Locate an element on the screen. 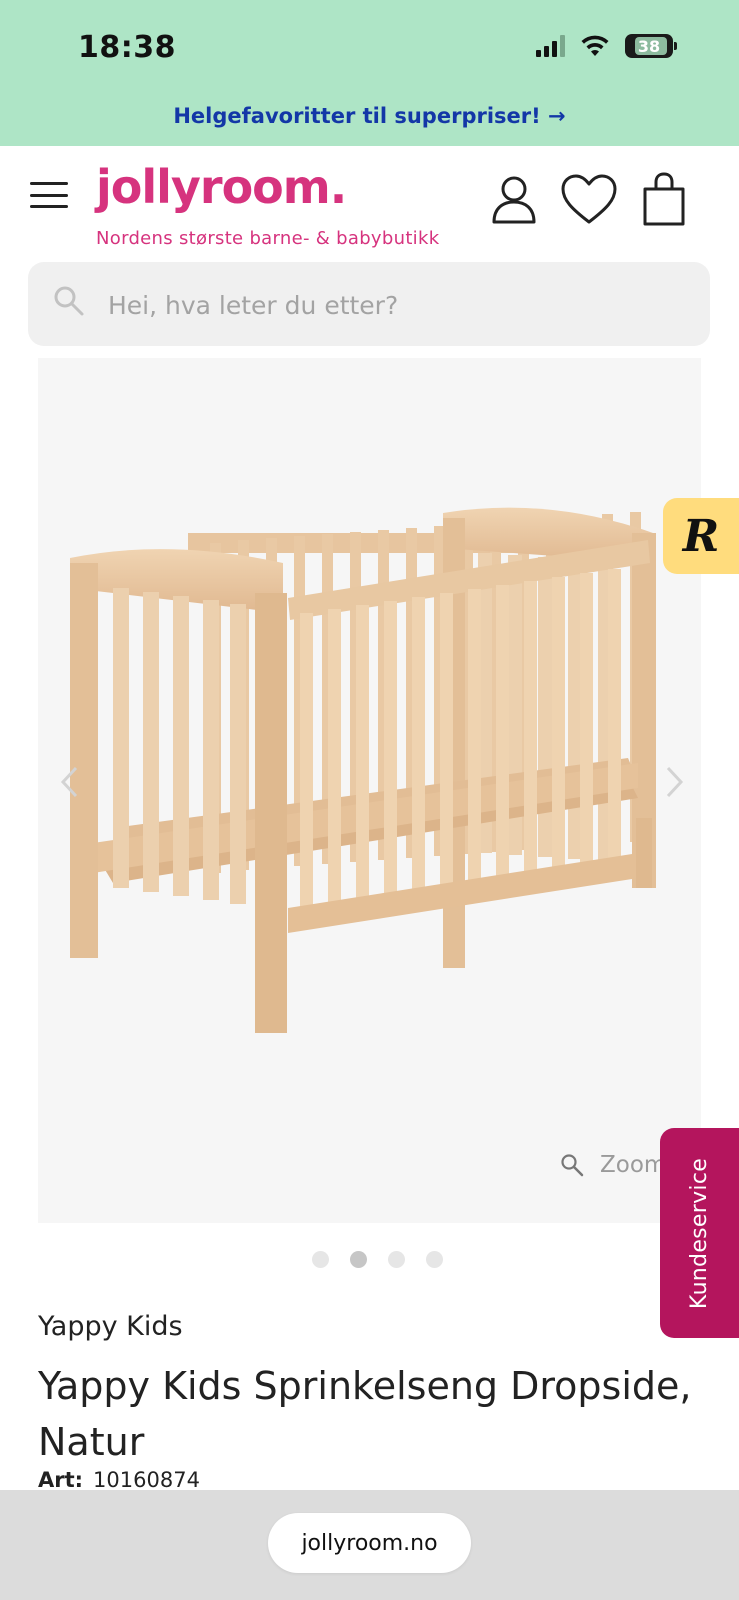 The image size is (739, 1600). cellular-signal-icon is located at coordinates (550, 46).